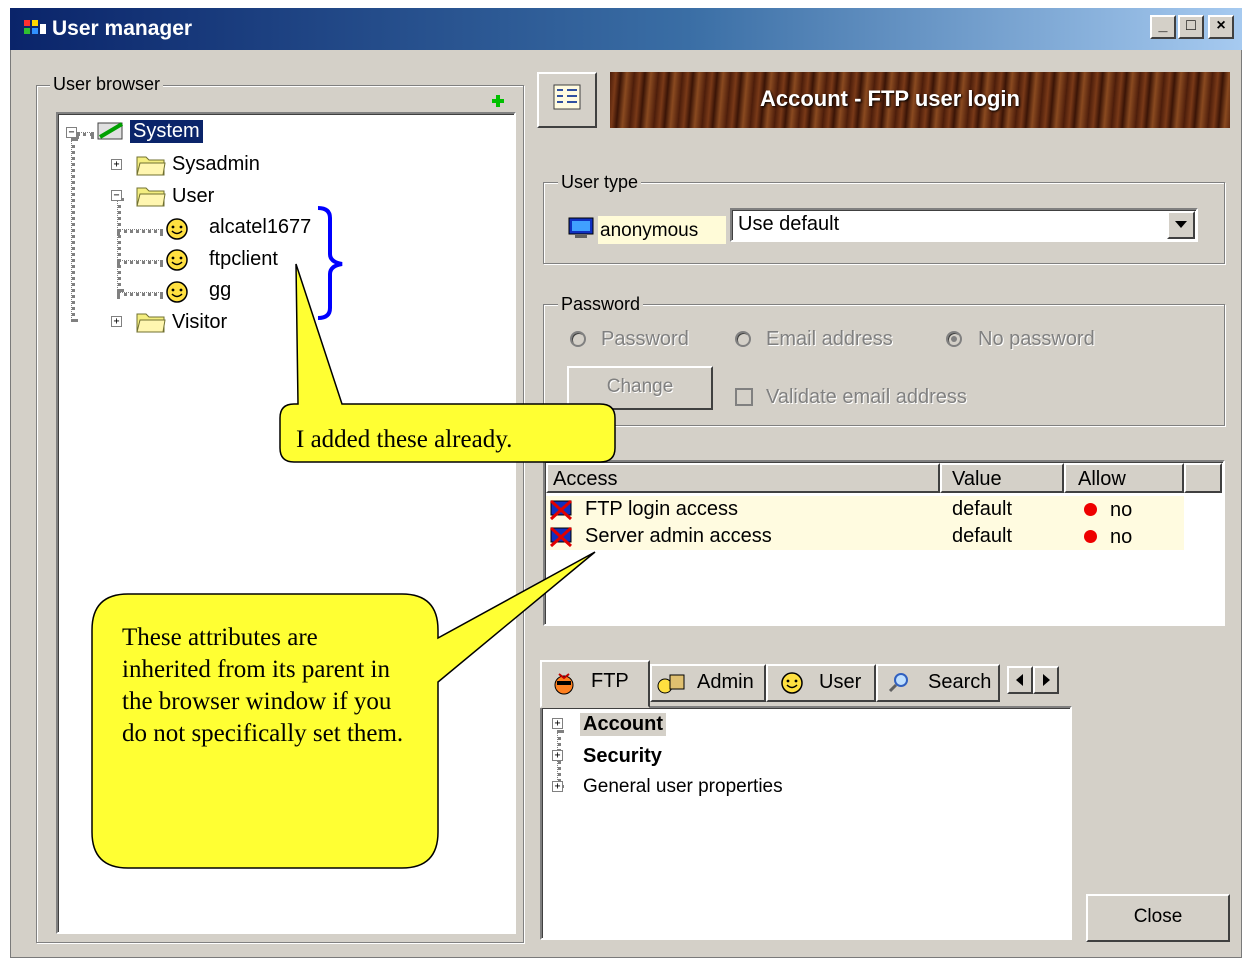  What do you see at coordinates (1102, 479) in the screenshot?
I see `column-label-allow: Allow` at bounding box center [1102, 479].